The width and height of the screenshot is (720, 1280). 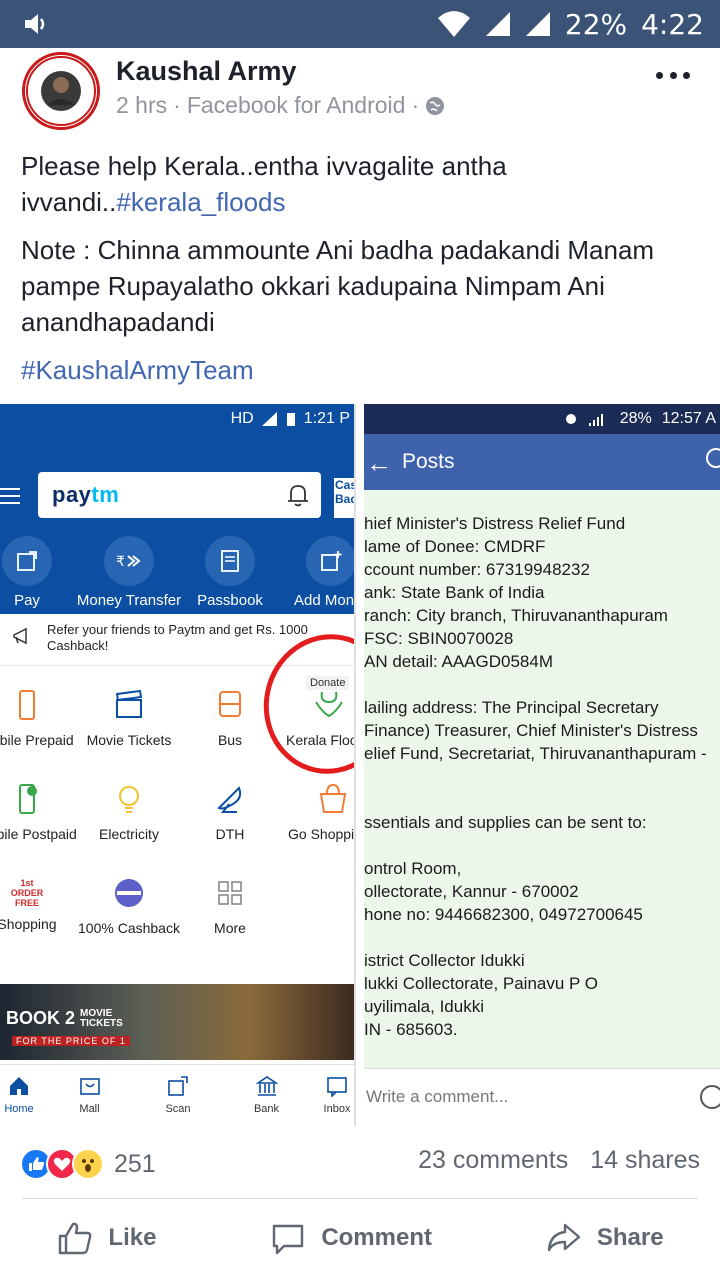 What do you see at coordinates (411, 1029) in the screenshot?
I see `relief-line: IN - 685603.` at bounding box center [411, 1029].